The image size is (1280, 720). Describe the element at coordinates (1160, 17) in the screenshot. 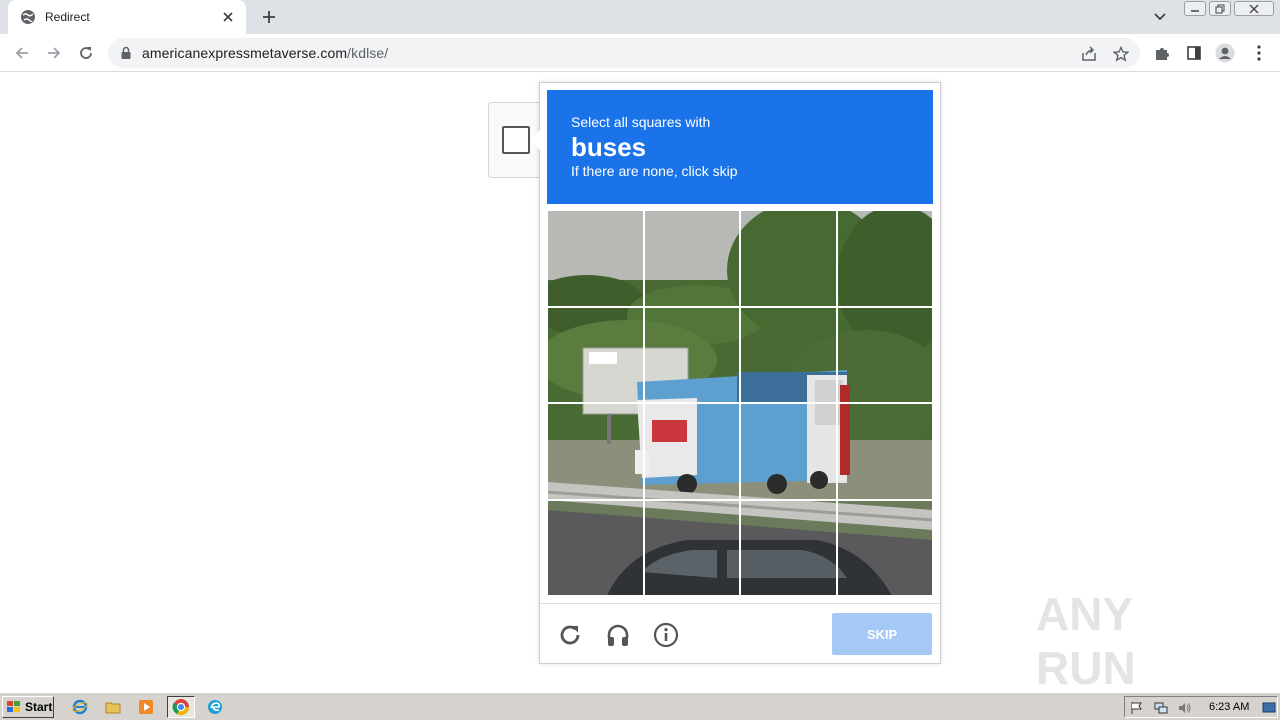

I see `chevron-down-icon` at that location.